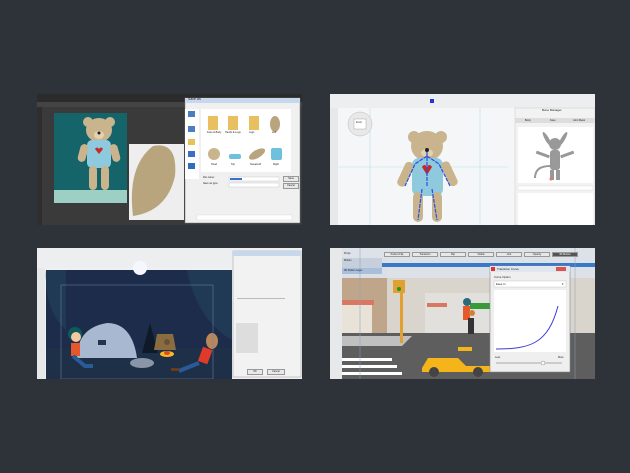  I want to click on scene-canvas, so click(169, 313).